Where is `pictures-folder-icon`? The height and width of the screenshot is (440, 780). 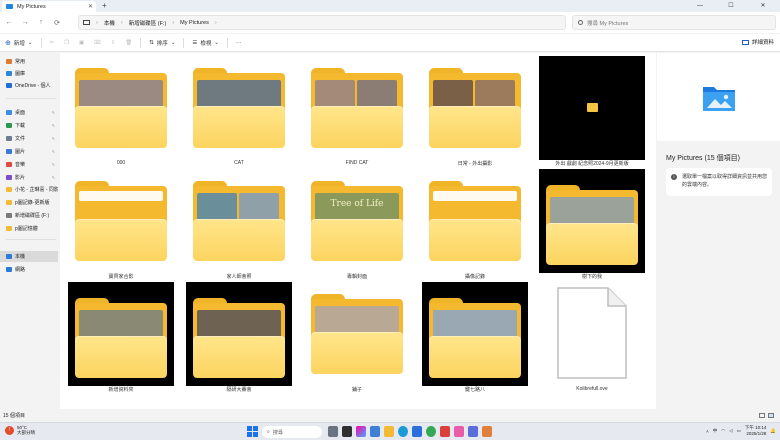
pictures-folder-icon is located at coordinates (719, 99).